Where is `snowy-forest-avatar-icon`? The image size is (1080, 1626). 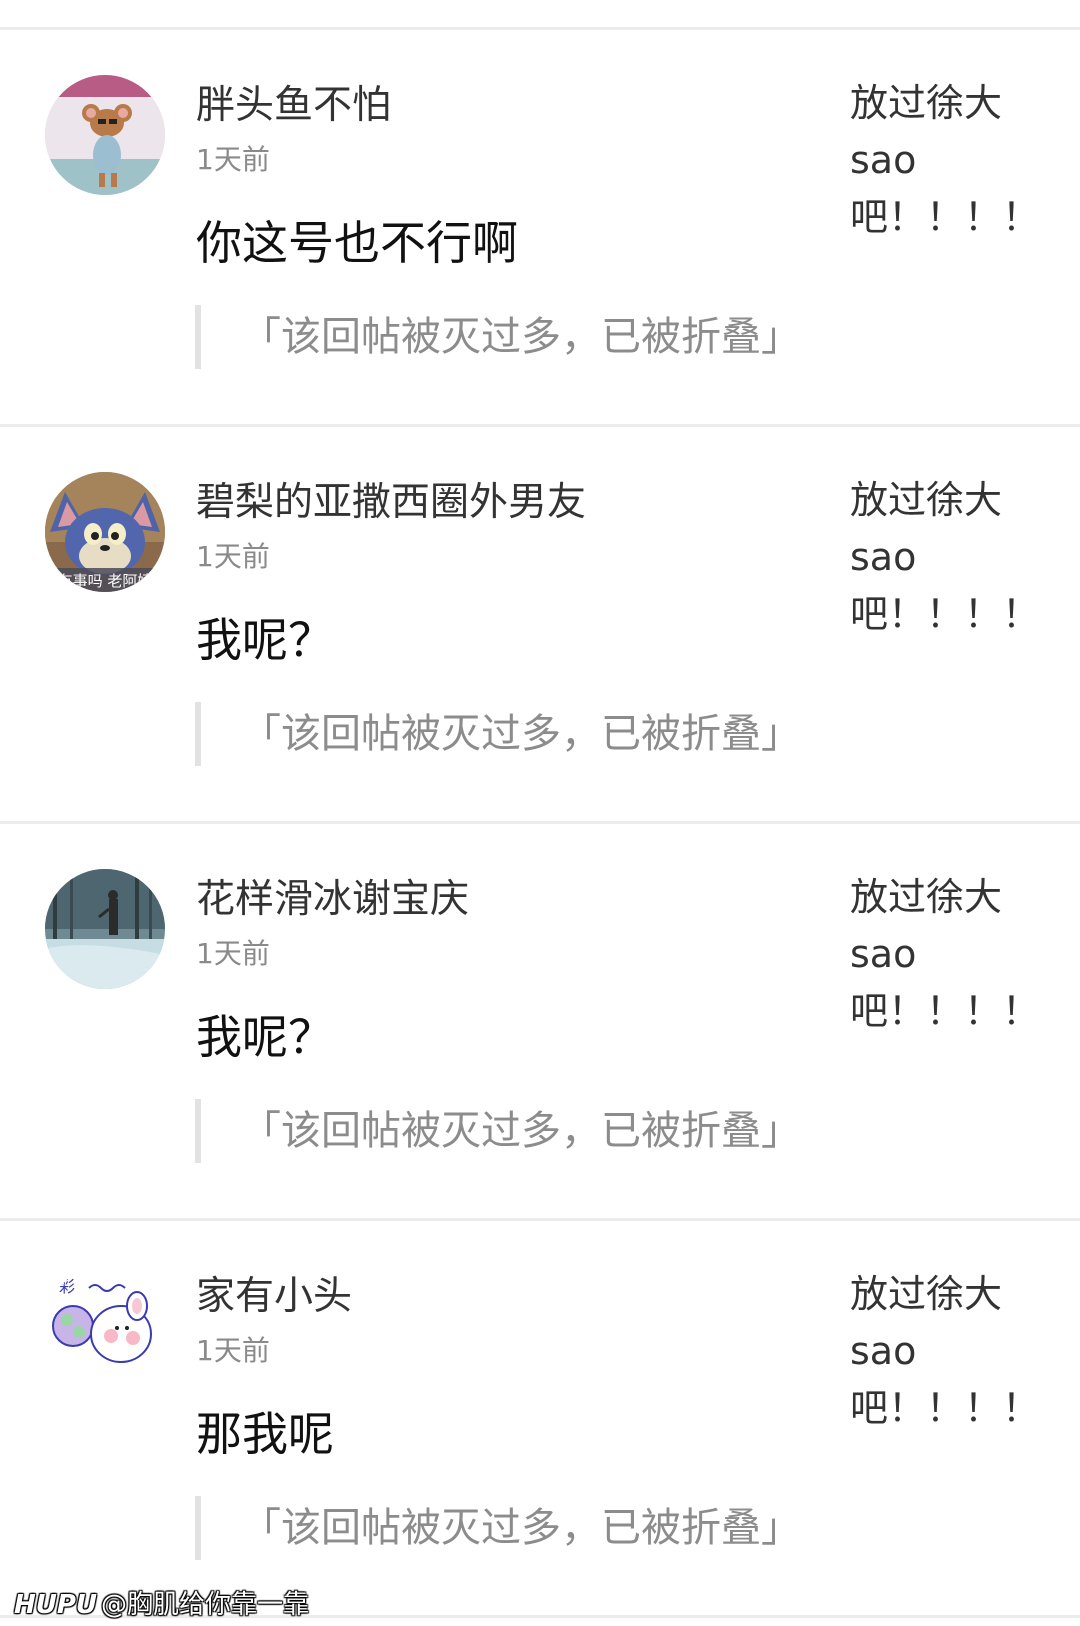 snowy-forest-avatar-icon is located at coordinates (105, 929).